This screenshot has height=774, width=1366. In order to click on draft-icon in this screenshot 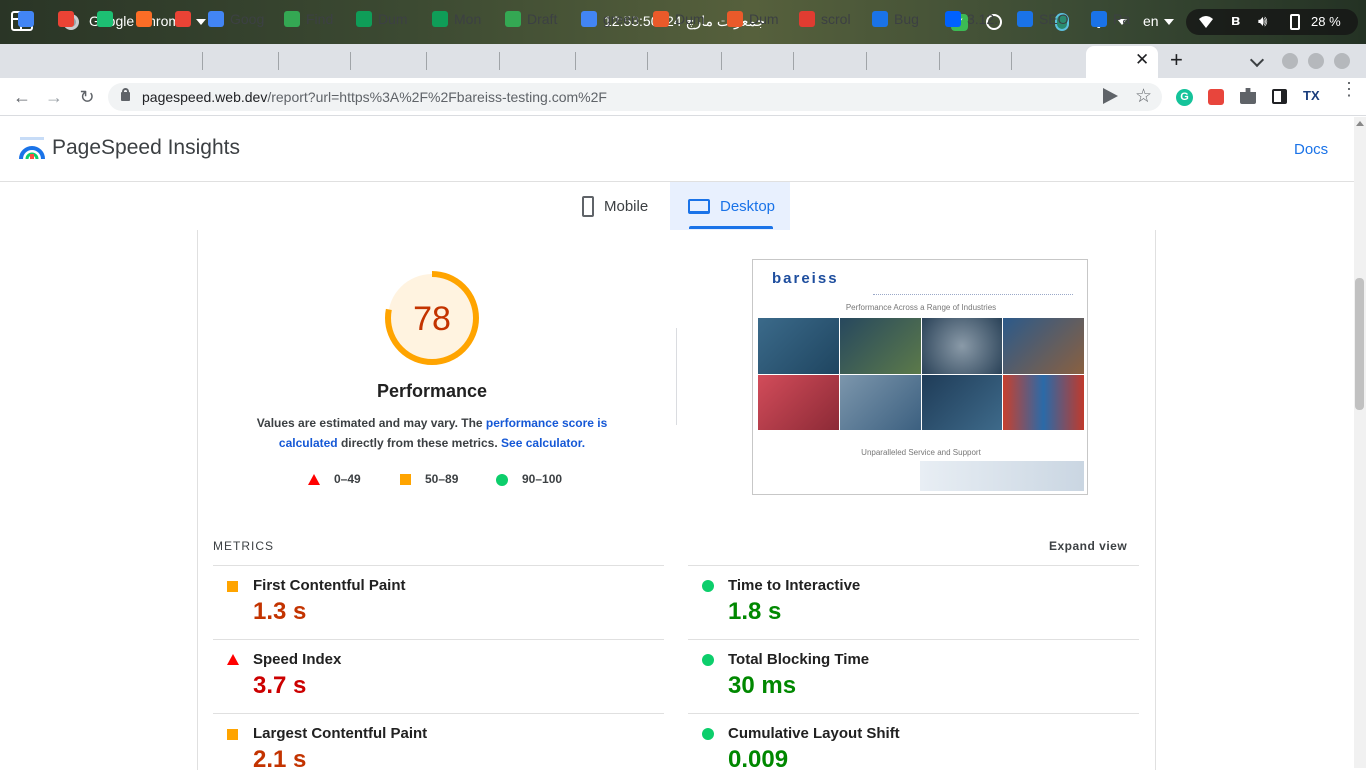, I will do `click(513, 19)`.